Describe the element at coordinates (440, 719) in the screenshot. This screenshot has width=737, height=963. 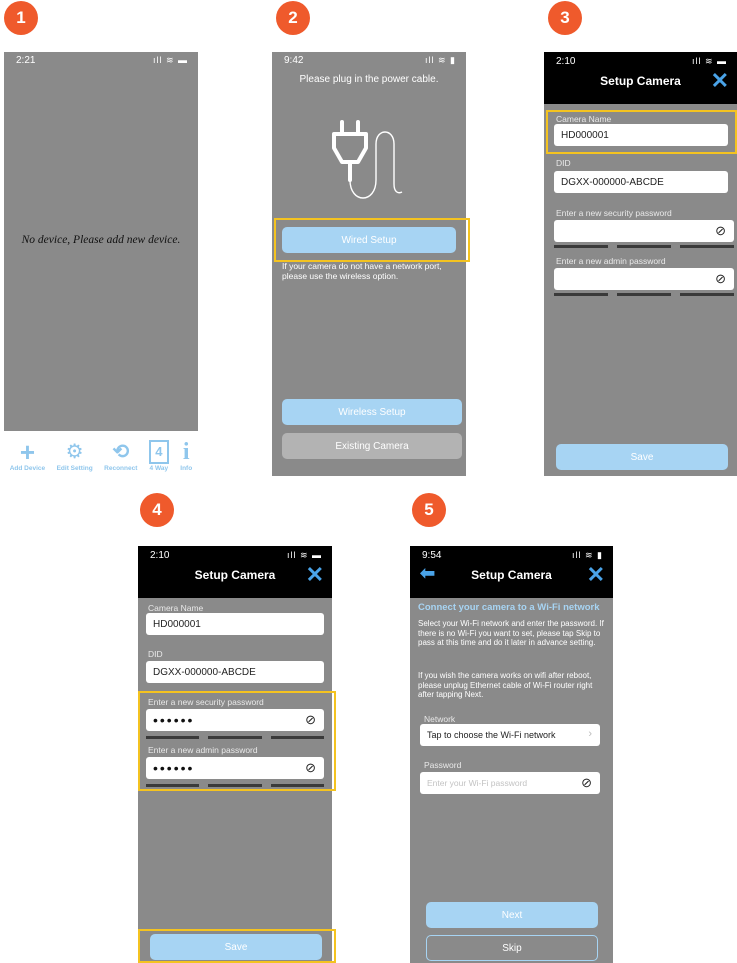
I see `network-label: Network` at that location.